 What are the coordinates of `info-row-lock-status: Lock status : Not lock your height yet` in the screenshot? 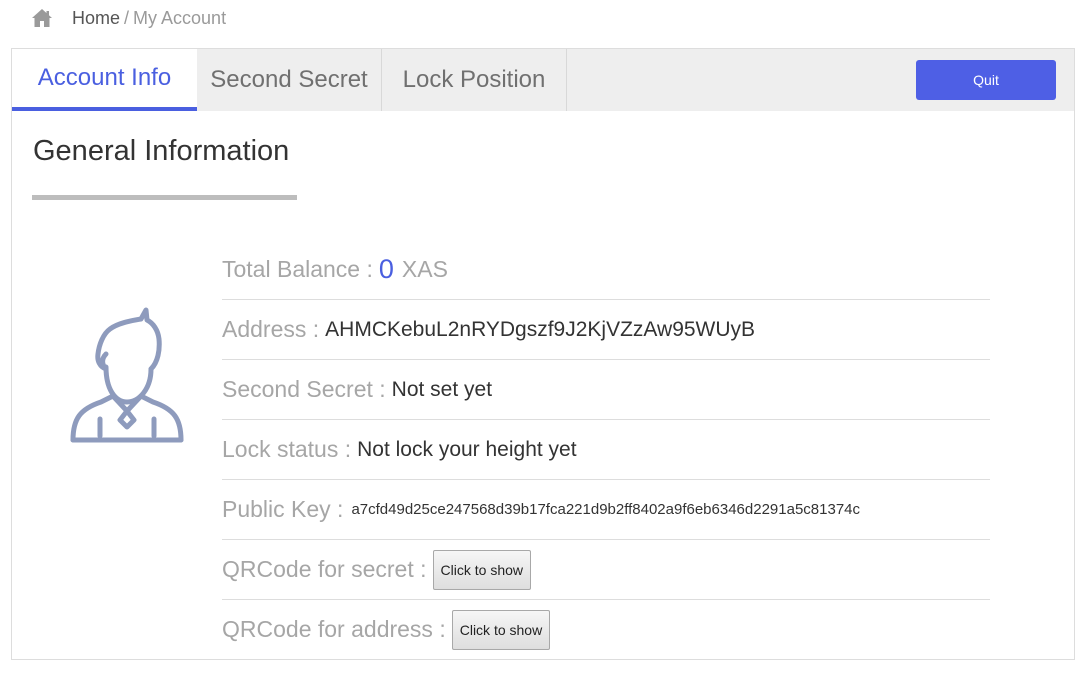 It's located at (606, 450).